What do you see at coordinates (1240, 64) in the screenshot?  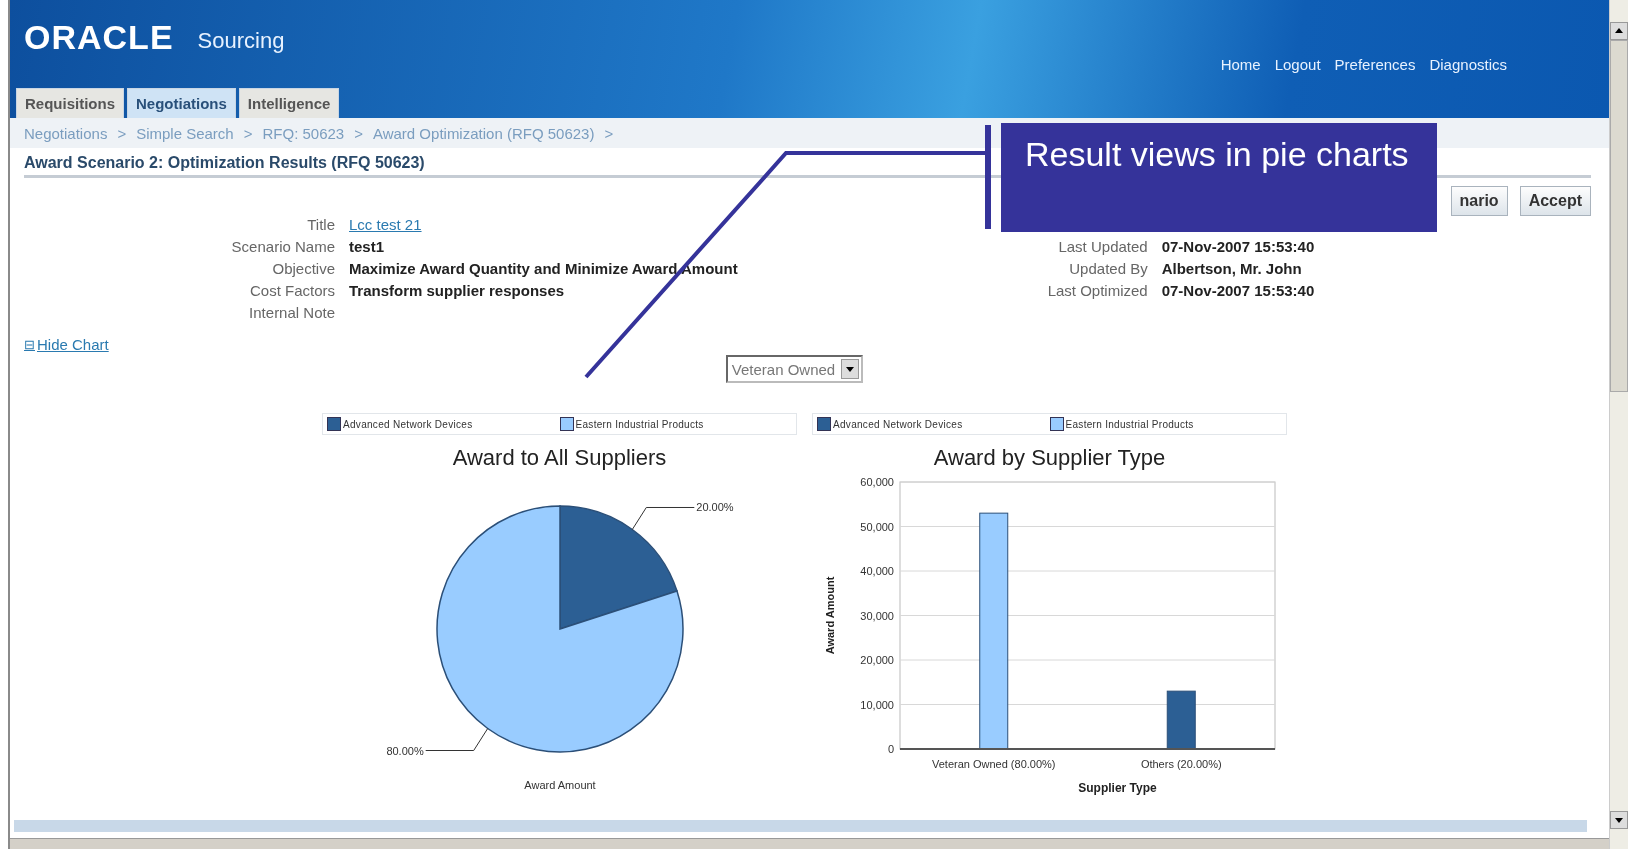 I see `global-link: Home` at bounding box center [1240, 64].